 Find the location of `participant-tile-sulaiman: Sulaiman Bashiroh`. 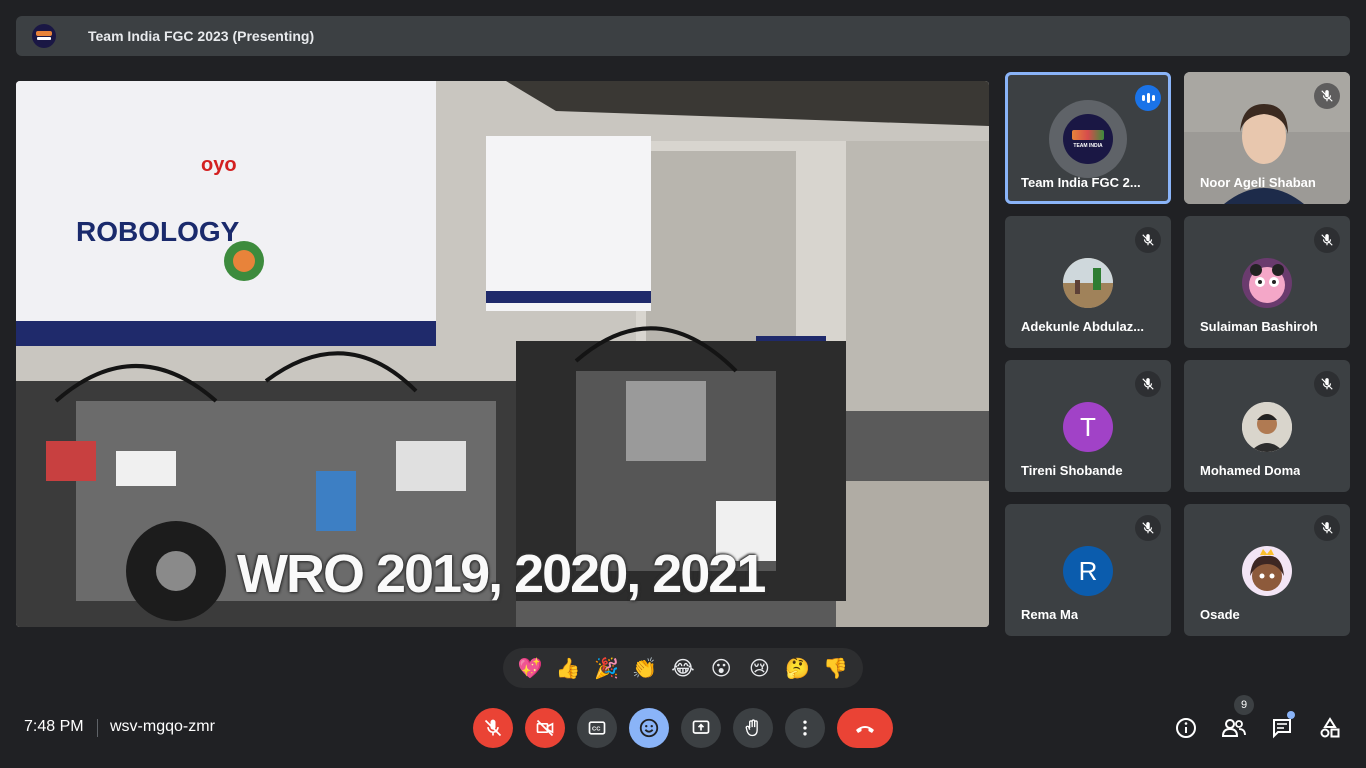

participant-tile-sulaiman: Sulaiman Bashiroh is located at coordinates (1267, 282).